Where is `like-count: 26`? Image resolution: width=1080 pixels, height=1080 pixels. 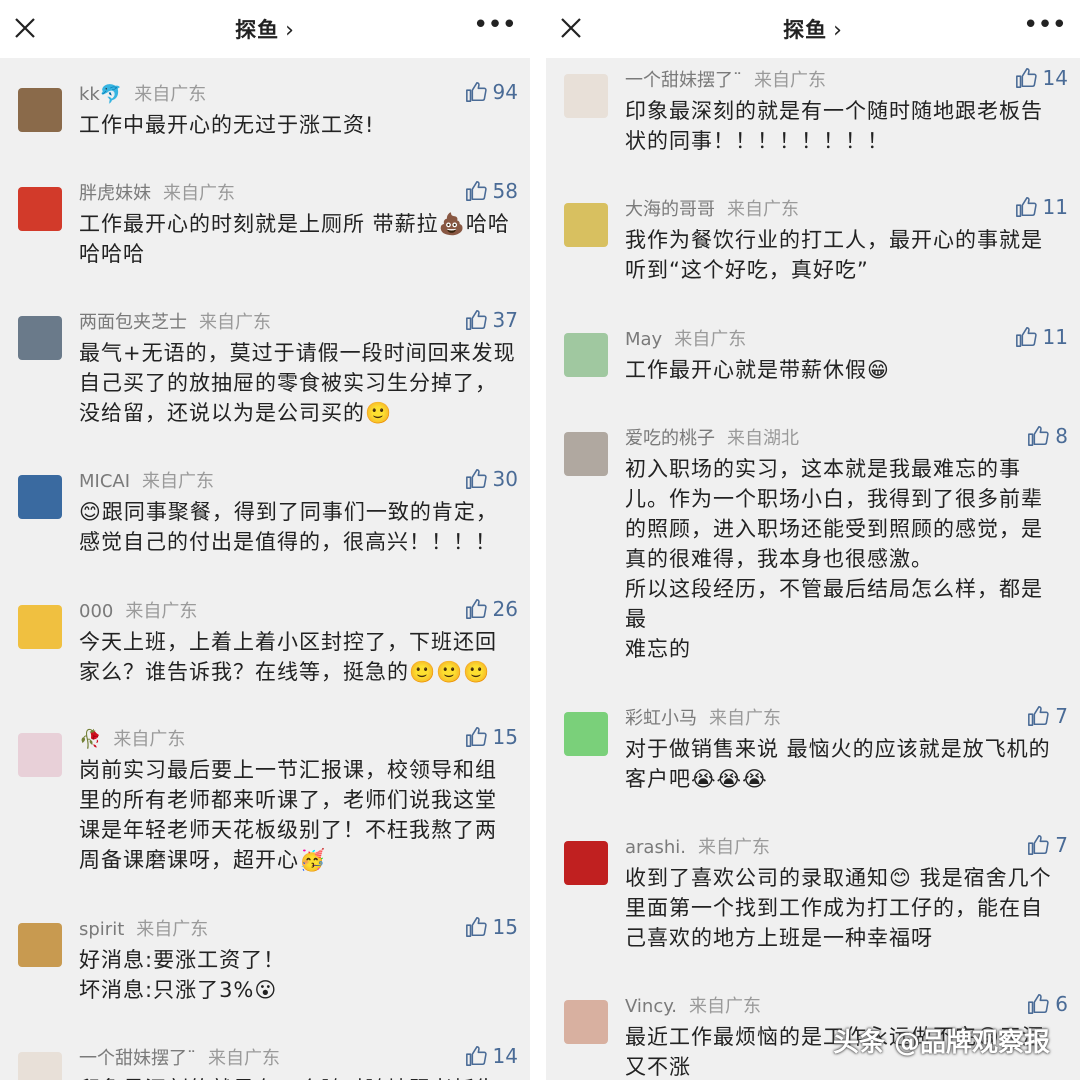 like-count: 26 is located at coordinates (505, 609).